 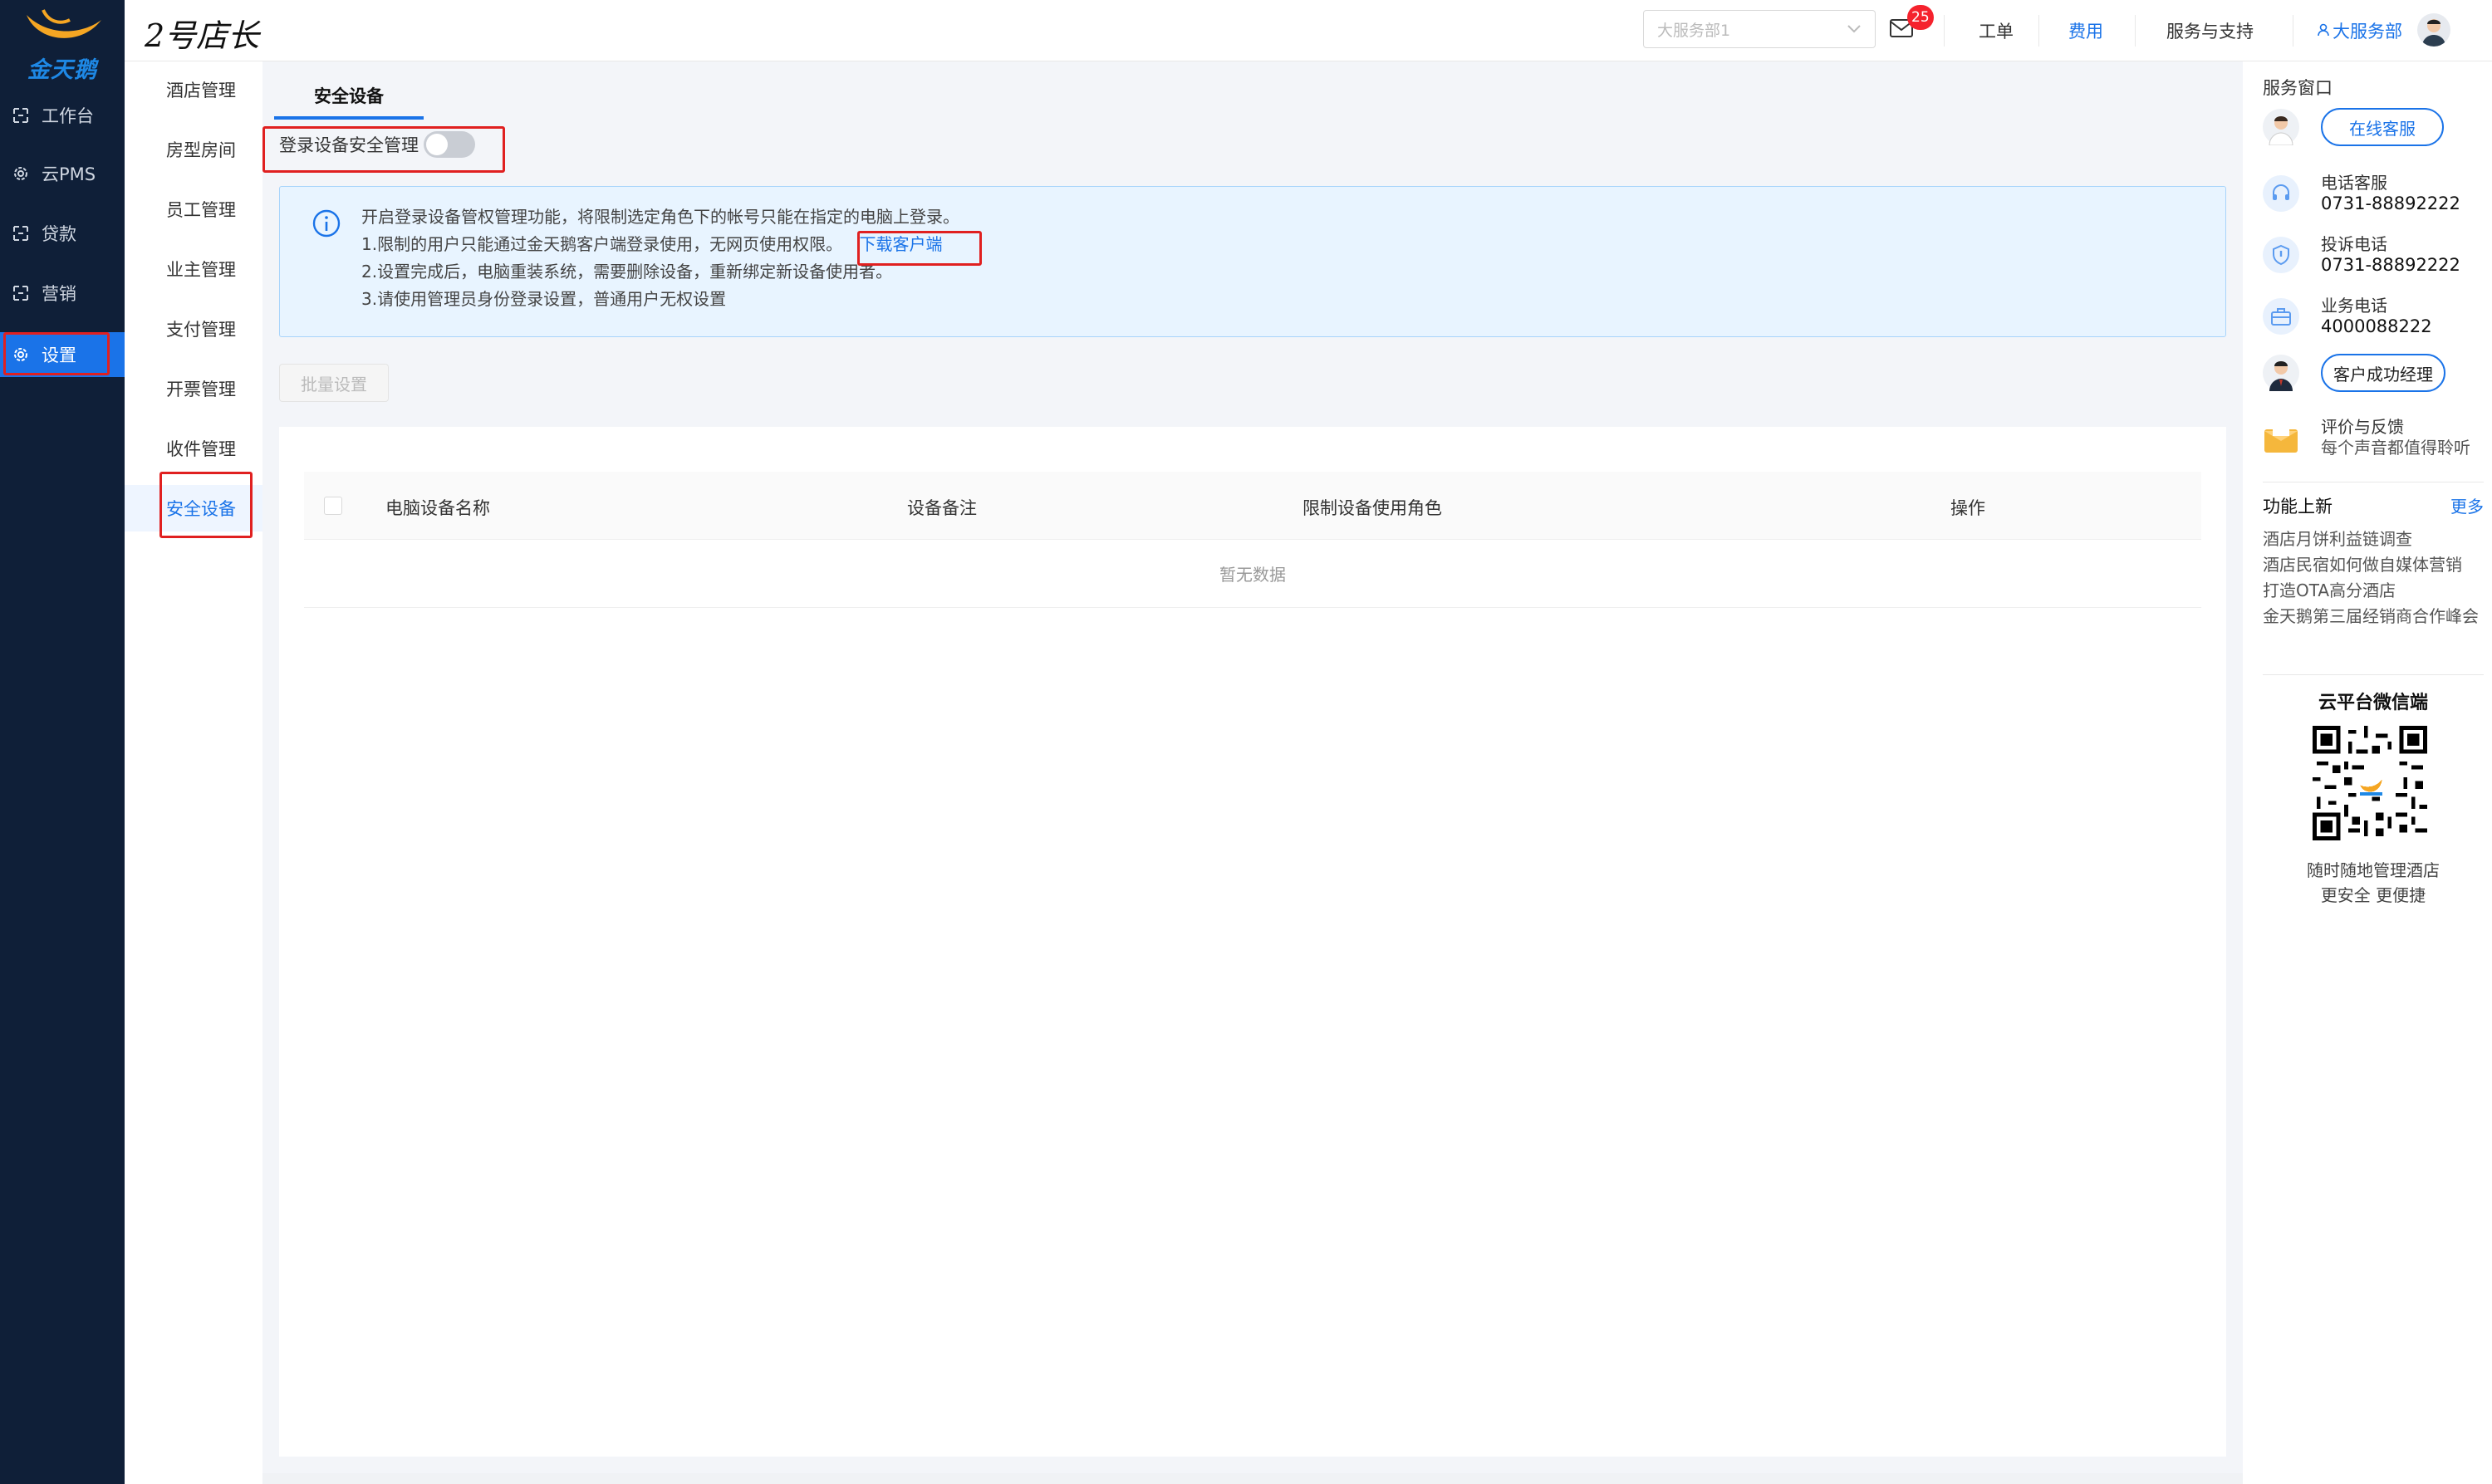 I want to click on sidebar-item-marketing: 营销, so click(x=62, y=293).